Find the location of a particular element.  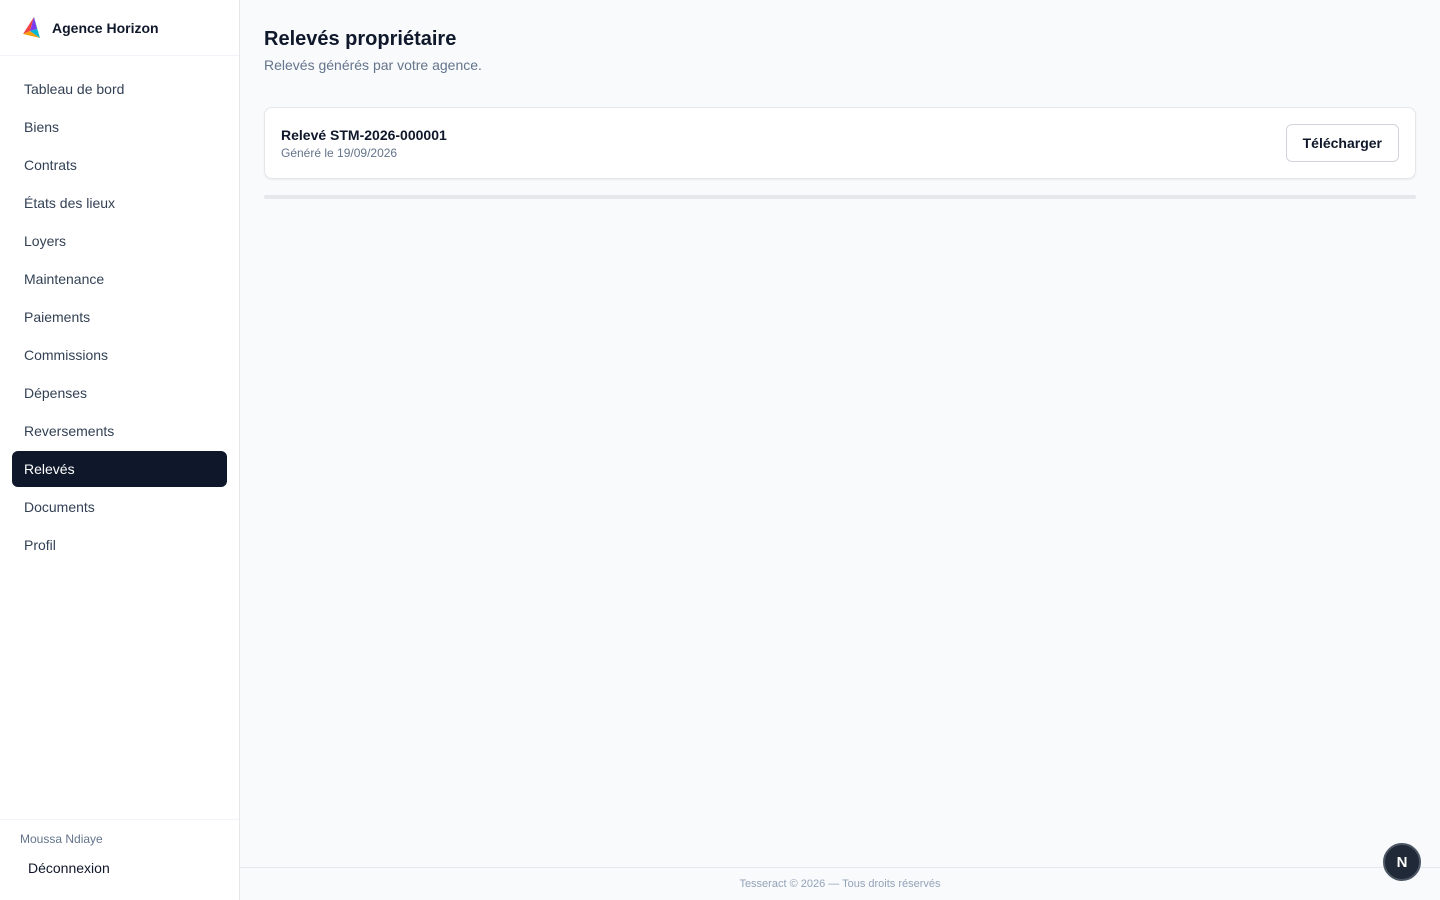

fab-label: N is located at coordinates (1402, 862).